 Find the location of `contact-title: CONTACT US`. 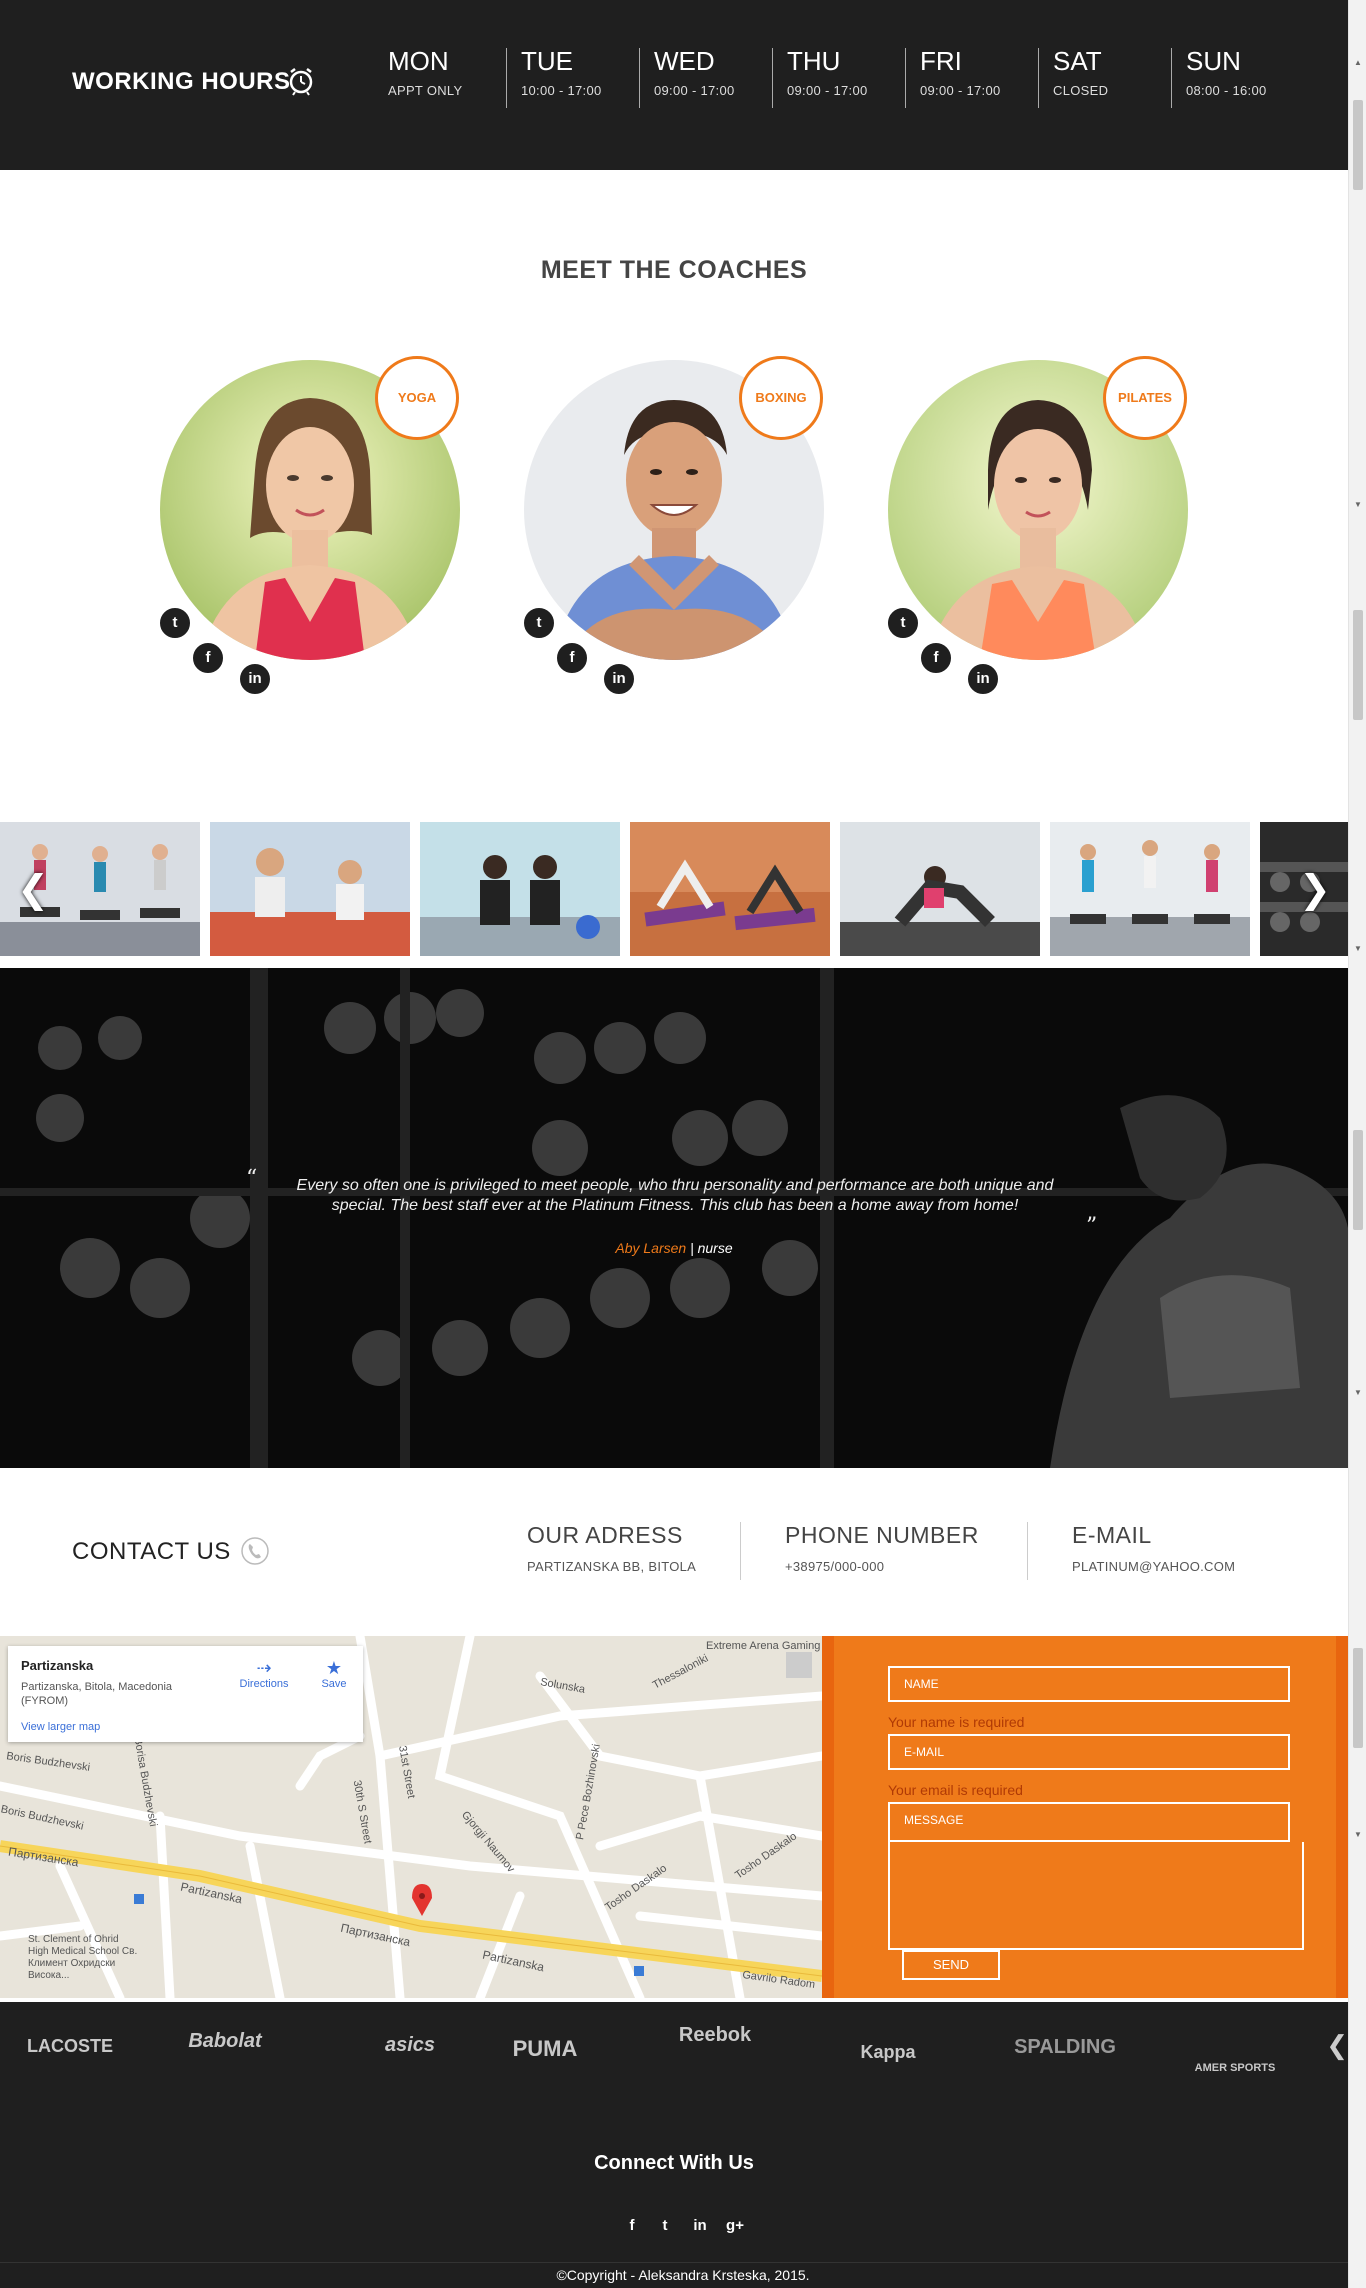

contact-title: CONTACT US is located at coordinates (151, 1551).